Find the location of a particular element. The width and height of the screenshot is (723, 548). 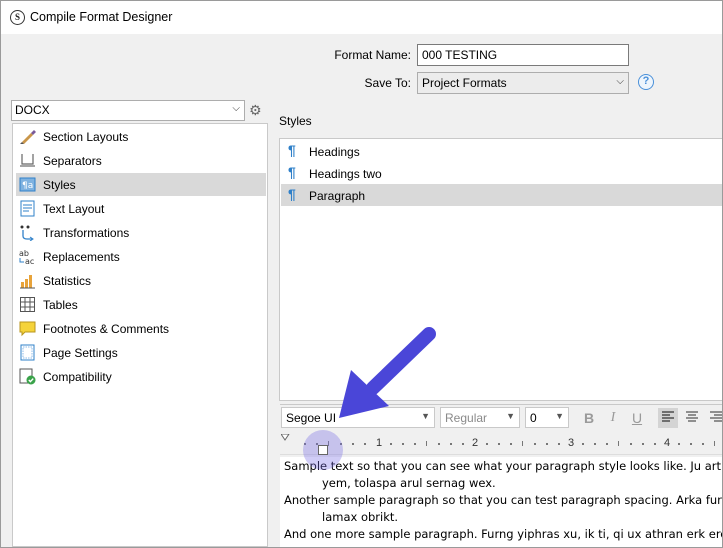

replacements-icon: abac is located at coordinates (26, 257).